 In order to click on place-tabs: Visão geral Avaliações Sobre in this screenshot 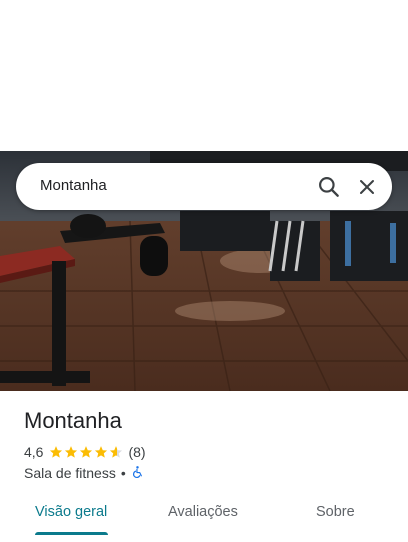, I will do `click(204, 518)`.